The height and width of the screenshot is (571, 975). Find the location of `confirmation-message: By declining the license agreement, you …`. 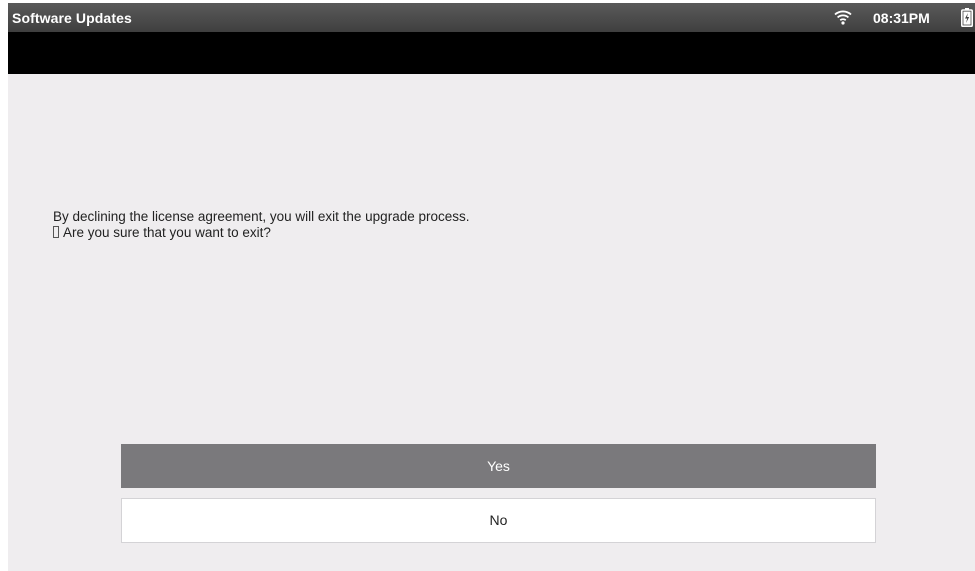

confirmation-message: By declining the license agreement, you … is located at coordinates (261, 225).